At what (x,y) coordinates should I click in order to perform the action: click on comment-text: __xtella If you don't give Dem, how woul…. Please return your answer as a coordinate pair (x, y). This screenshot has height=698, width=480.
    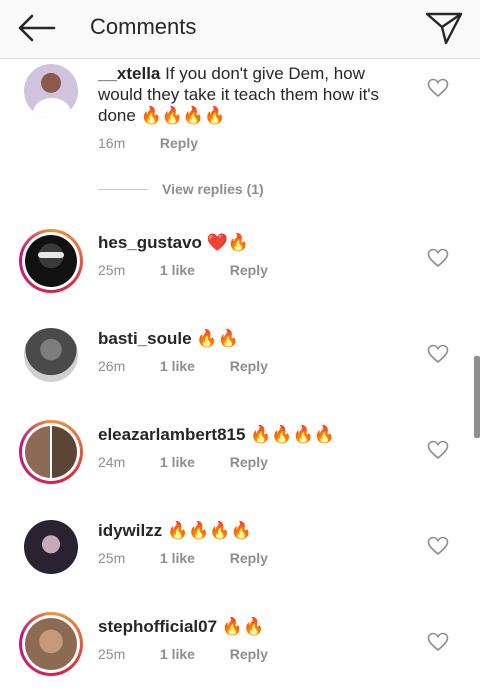
    Looking at the image, I should click on (253, 94).